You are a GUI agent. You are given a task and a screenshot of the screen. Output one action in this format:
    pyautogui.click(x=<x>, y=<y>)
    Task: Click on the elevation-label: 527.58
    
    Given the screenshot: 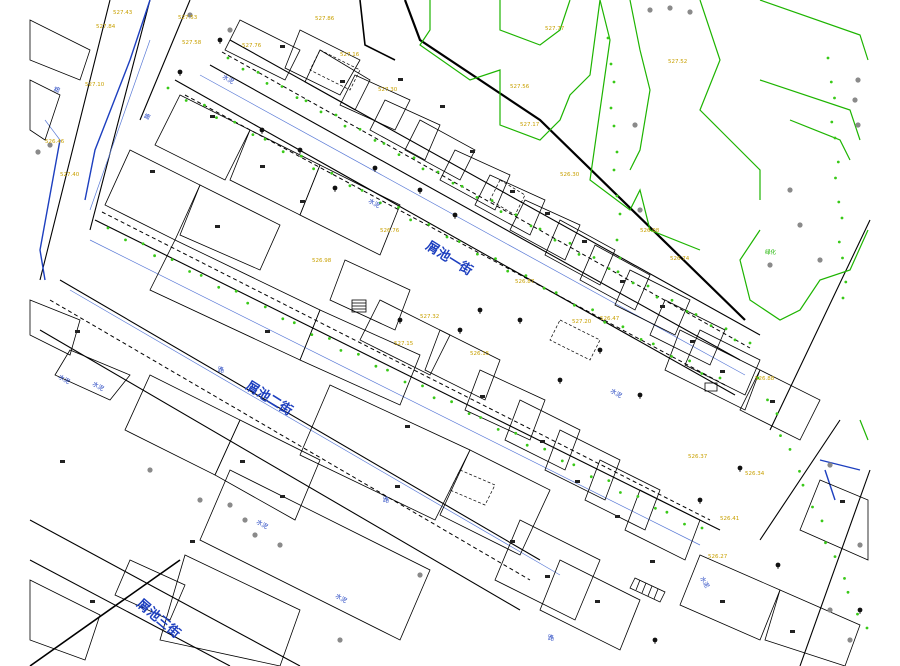 What is the action you would take?
    pyautogui.click(x=192, y=43)
    